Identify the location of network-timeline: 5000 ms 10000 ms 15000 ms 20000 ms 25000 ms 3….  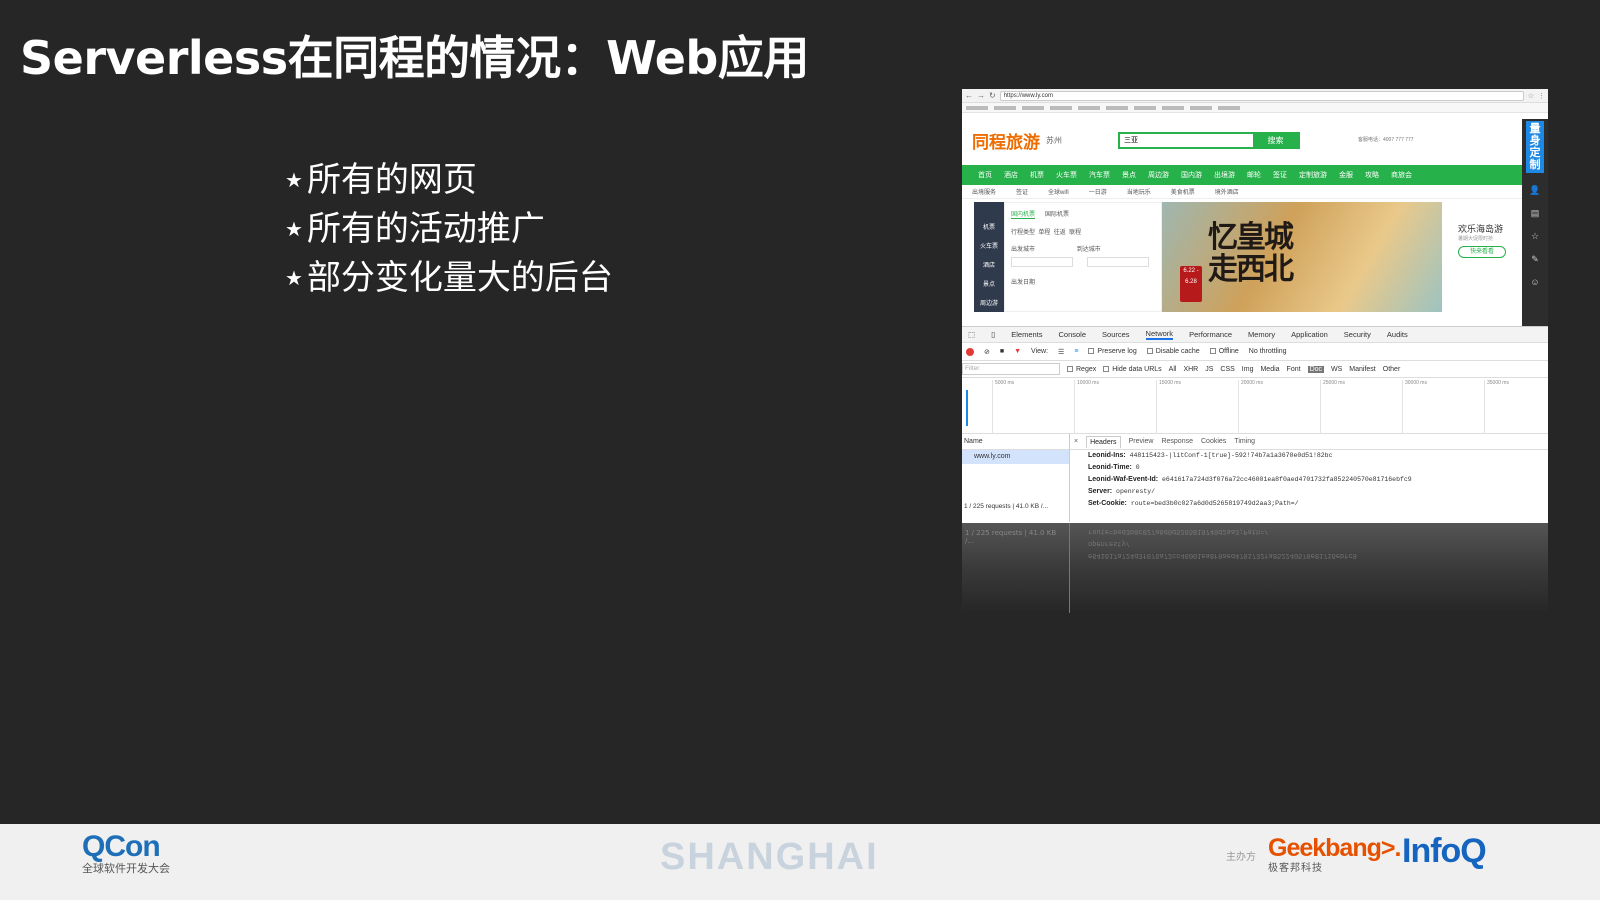
(1255, 406).